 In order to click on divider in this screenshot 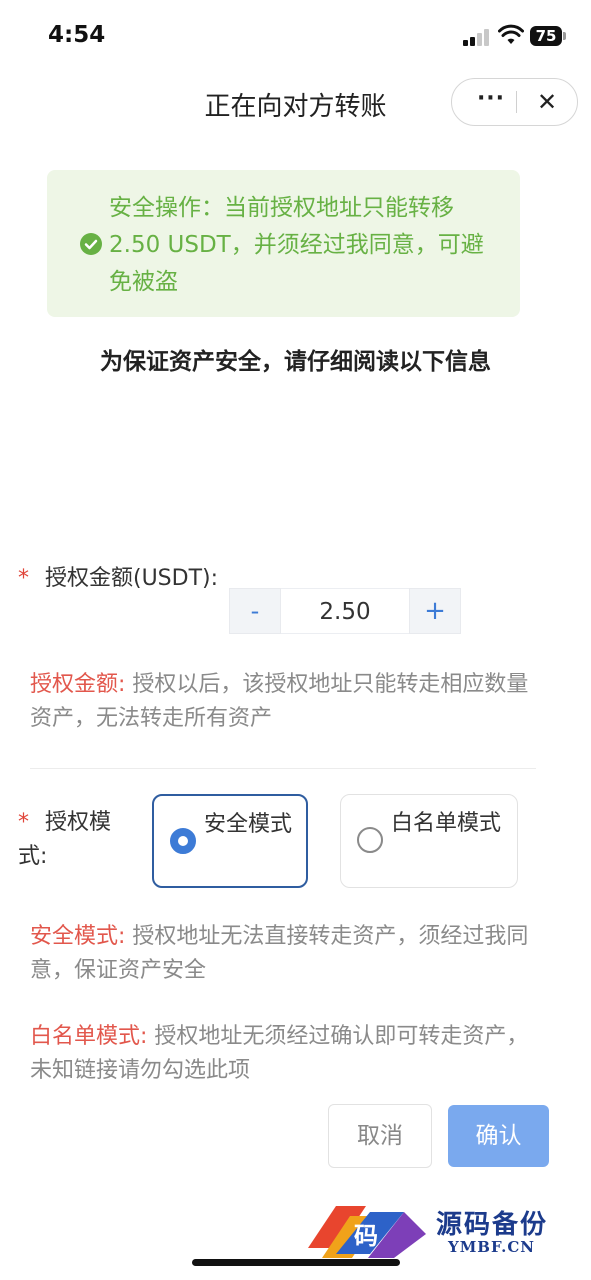, I will do `click(283, 768)`.